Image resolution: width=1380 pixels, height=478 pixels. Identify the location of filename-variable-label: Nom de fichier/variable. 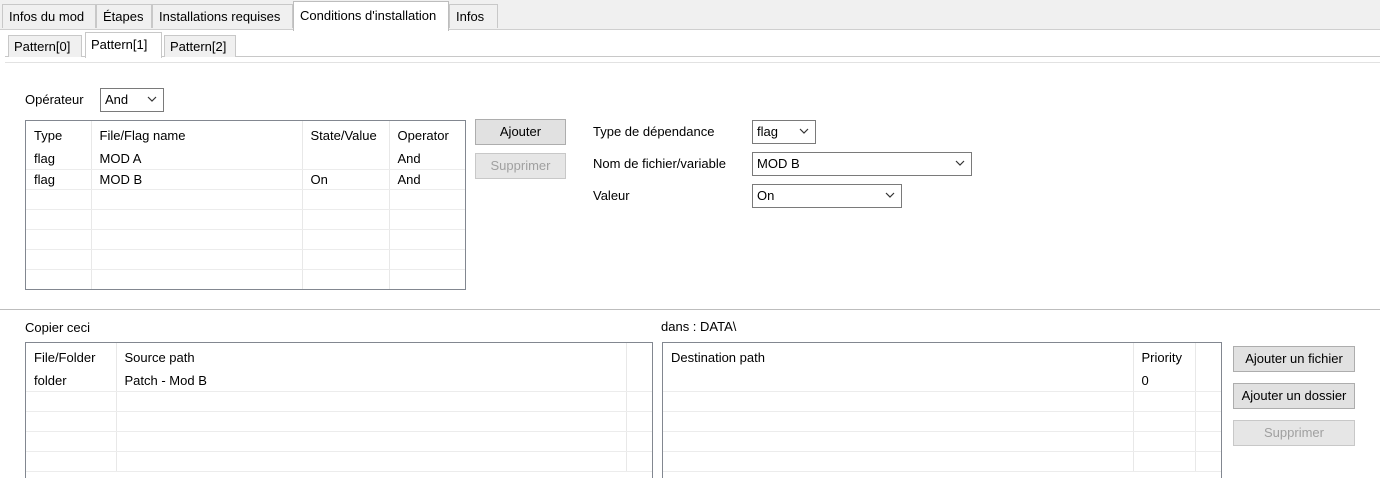
(659, 163).